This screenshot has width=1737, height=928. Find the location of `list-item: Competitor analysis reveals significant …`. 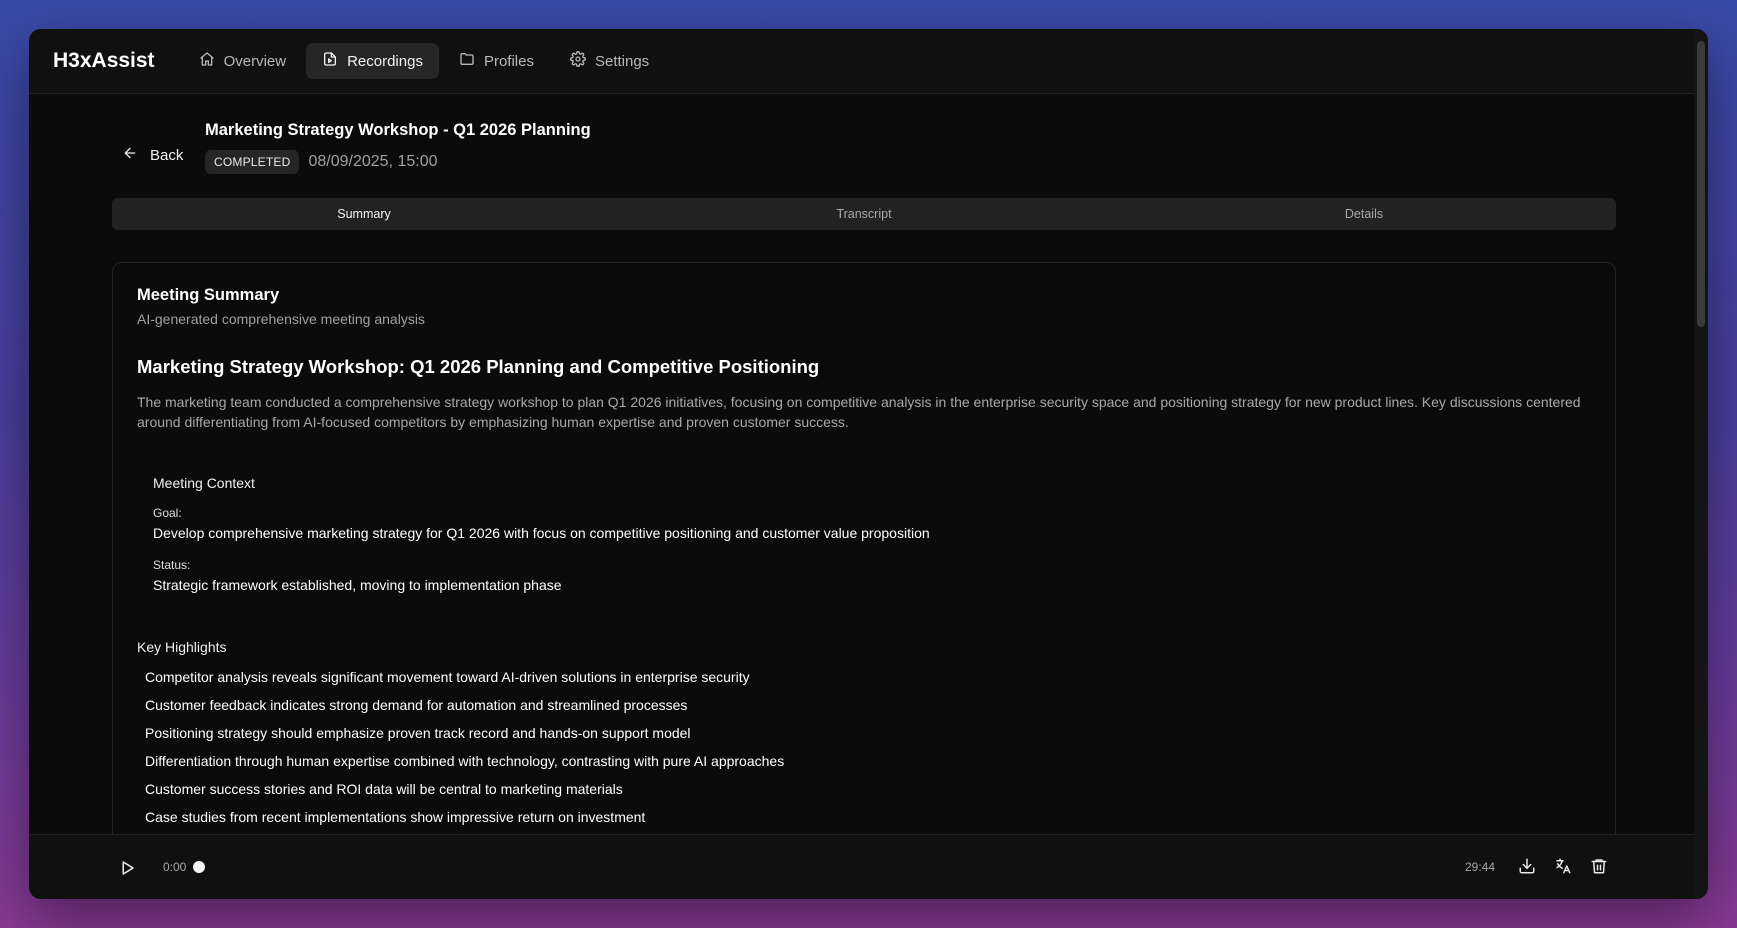

list-item: Competitor analysis reveals significant … is located at coordinates (447, 677).